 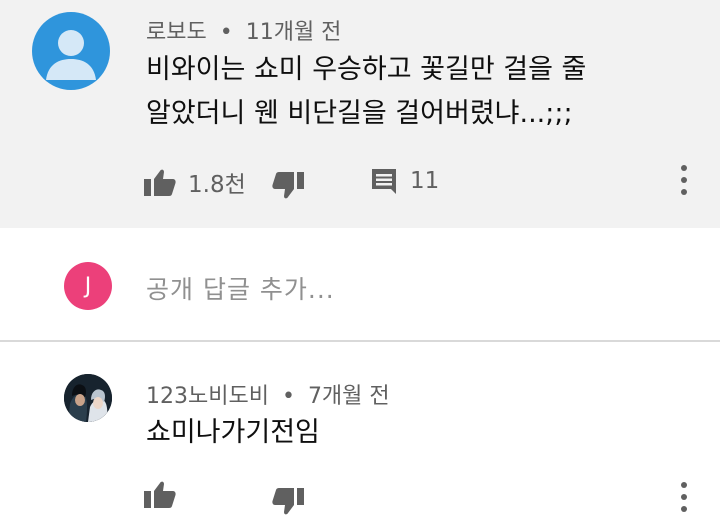 What do you see at coordinates (243, 30) in the screenshot?
I see `comment-meta: 로보도 • 11개월 전` at bounding box center [243, 30].